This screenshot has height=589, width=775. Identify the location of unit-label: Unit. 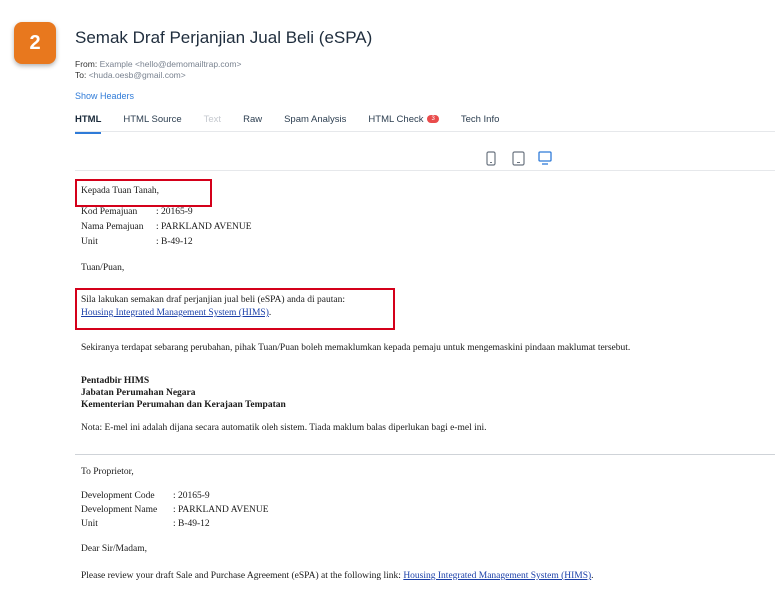
(89, 242).